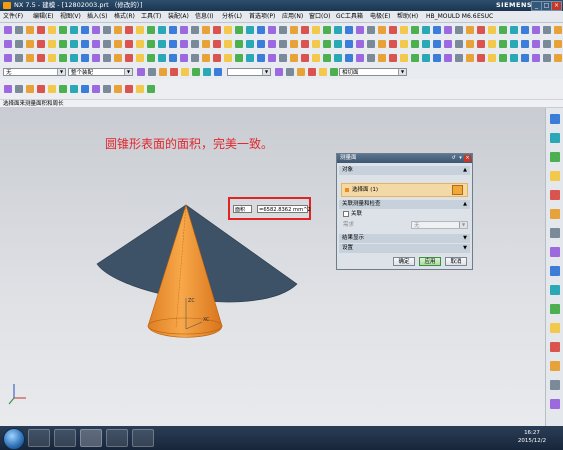  Describe the element at coordinates (91, 438) in the screenshot. I see `taskbar-nx-app` at that location.